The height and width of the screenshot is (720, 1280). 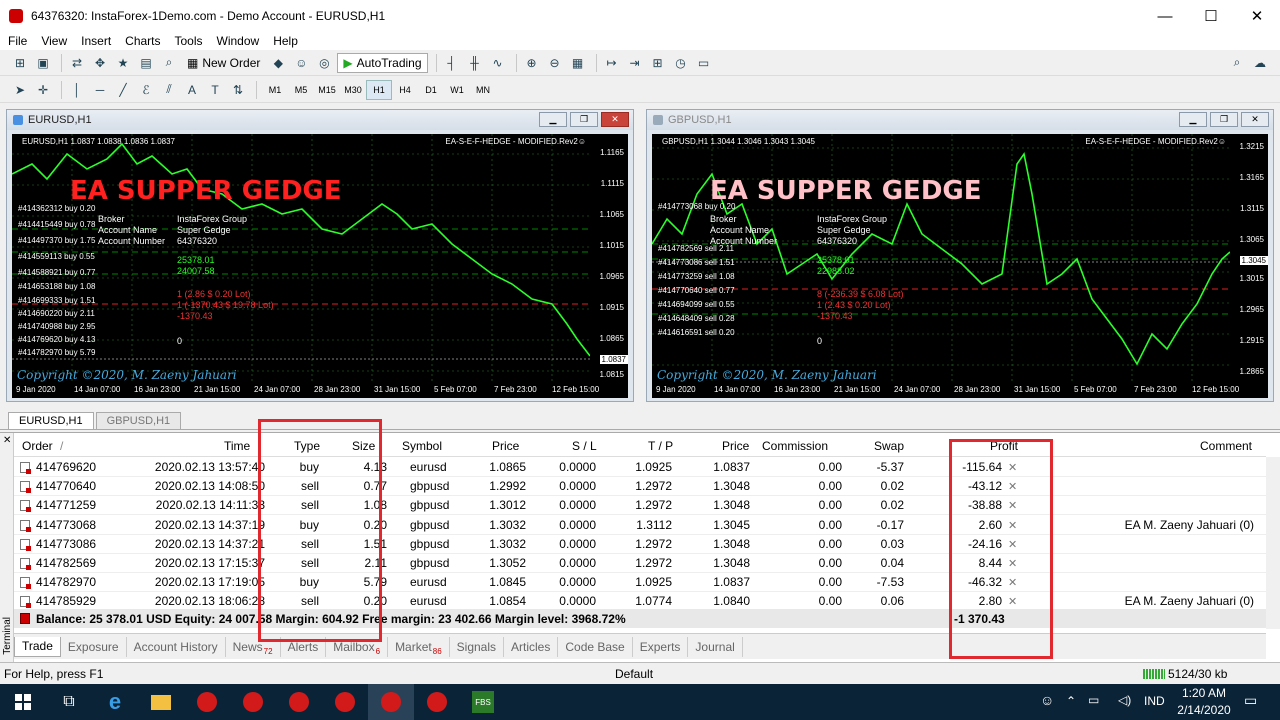 I want to click on windows-start-icon, so click(x=23, y=702).